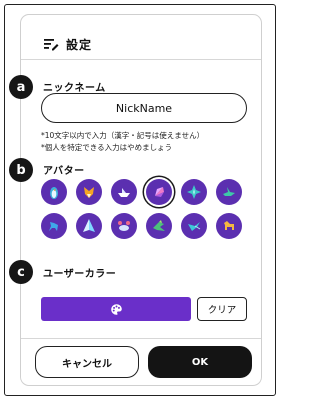 The height and width of the screenshot is (400, 320). I want to click on settings-edit-icon, so click(51, 45).